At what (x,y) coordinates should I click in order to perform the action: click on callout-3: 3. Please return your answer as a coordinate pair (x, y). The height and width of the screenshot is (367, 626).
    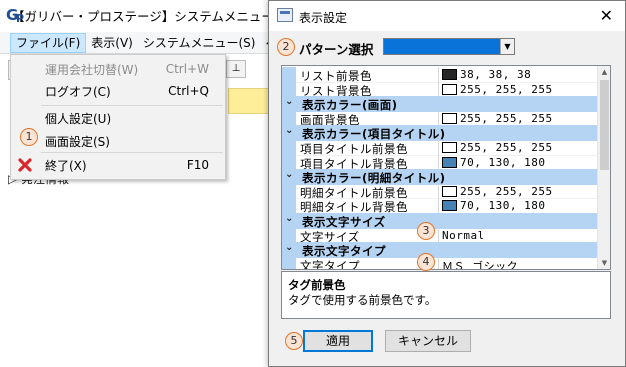
    Looking at the image, I should click on (426, 231).